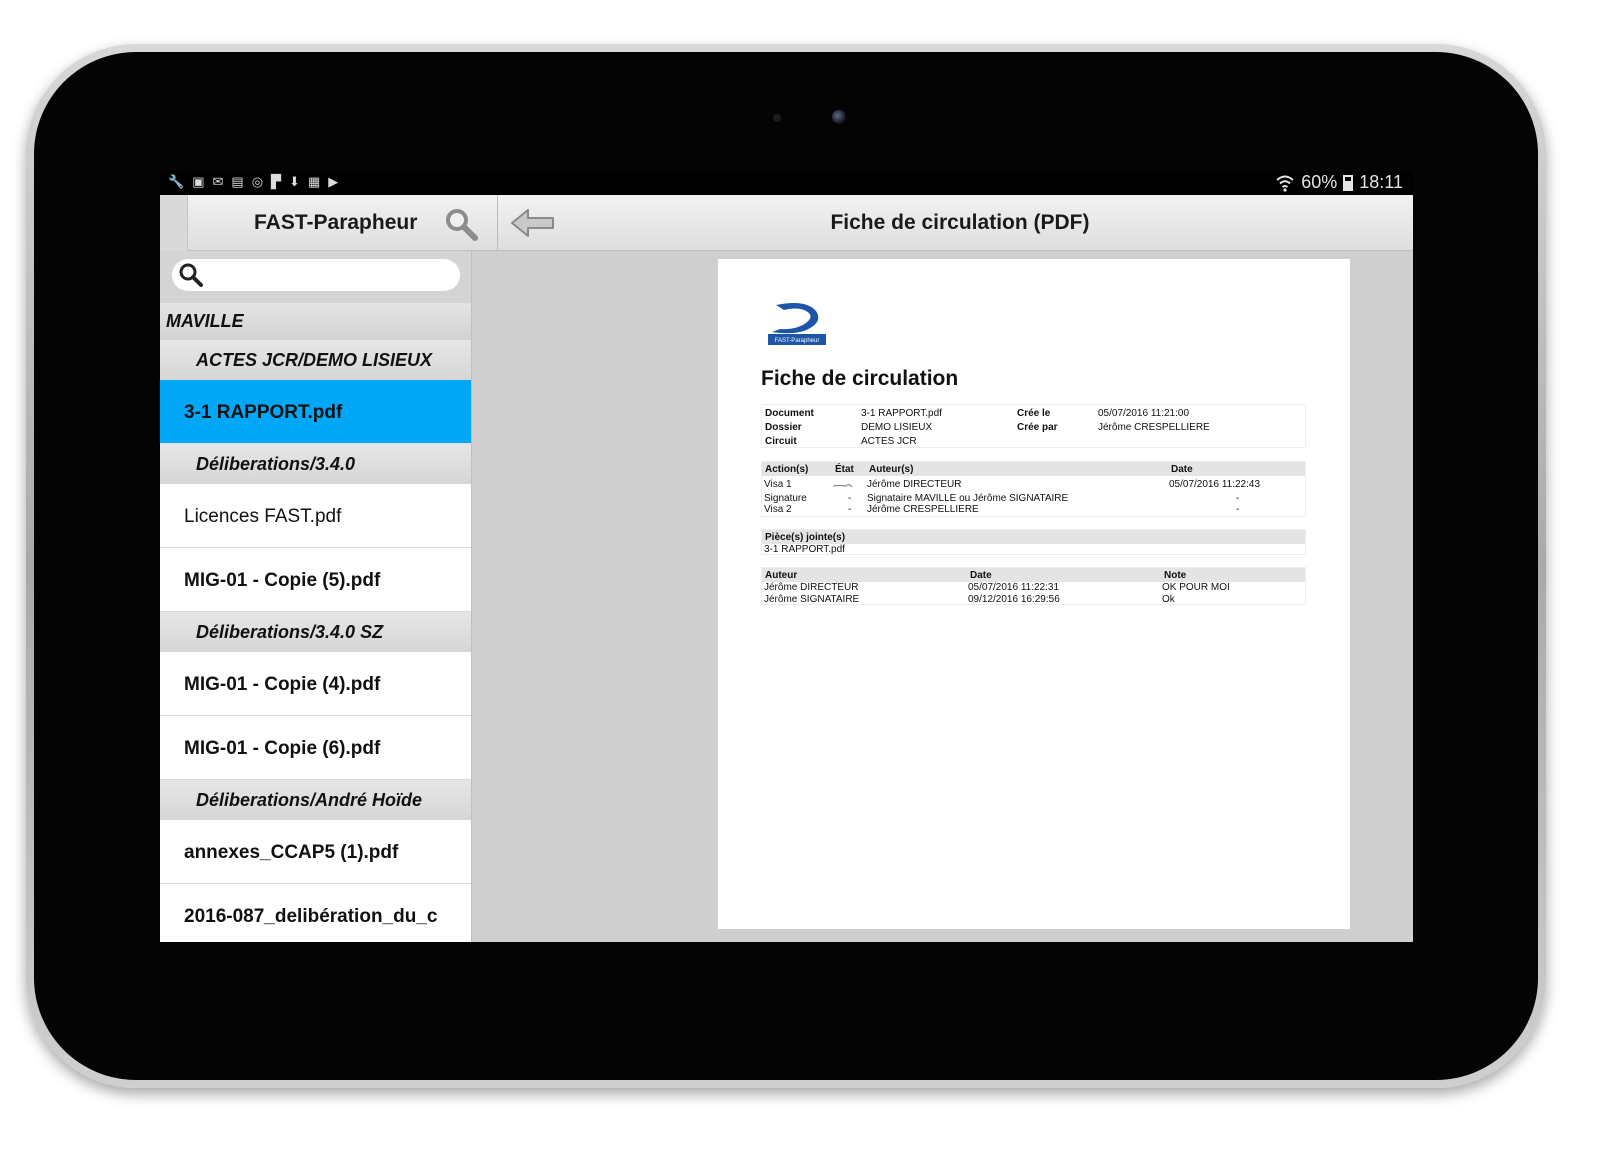 The image size is (1600, 1150). I want to click on group-header-maville: MAVILLE, so click(315, 321).